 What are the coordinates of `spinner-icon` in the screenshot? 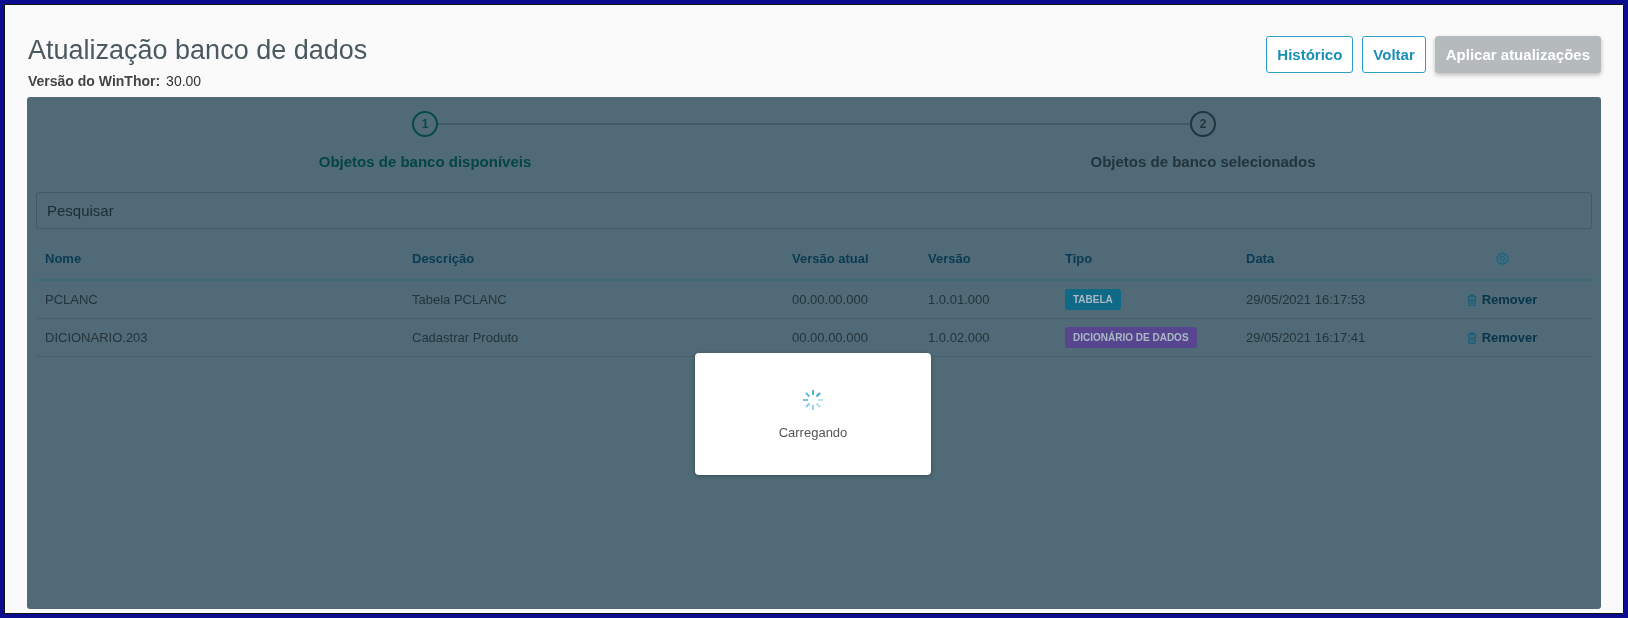 It's located at (813, 399).